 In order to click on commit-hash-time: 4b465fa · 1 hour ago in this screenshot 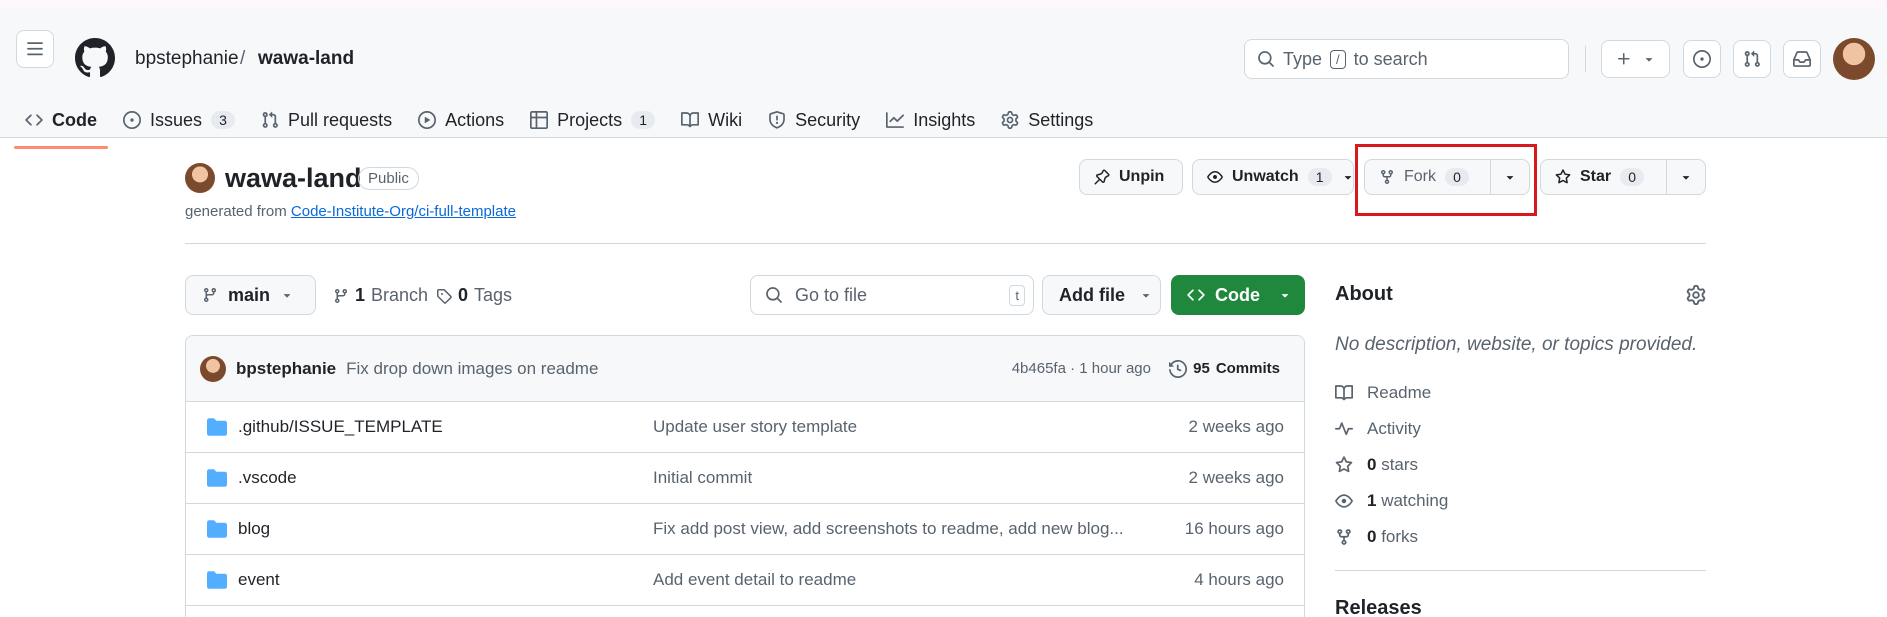, I will do `click(1081, 368)`.